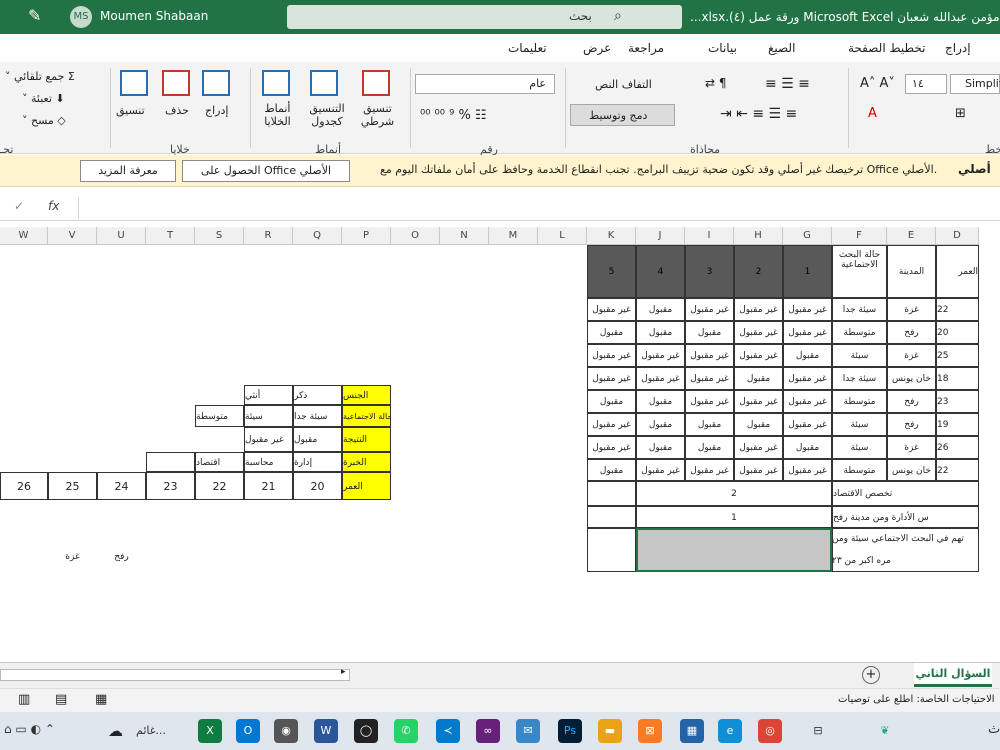 The height and width of the screenshot is (750, 1000). Describe the element at coordinates (44, 120) in the screenshot. I see `clear-button: ˅ مسح ◇` at that location.